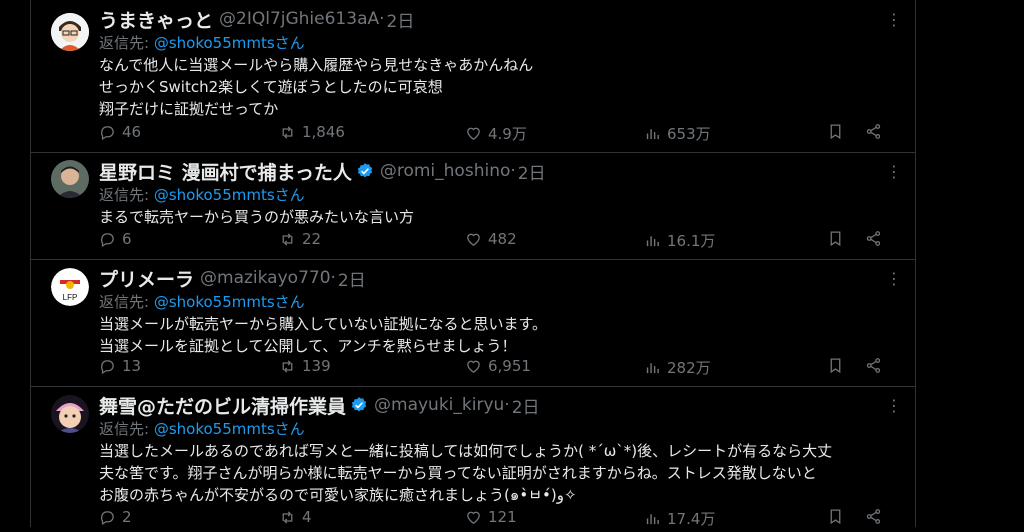 This screenshot has width=1024, height=532. Describe the element at coordinates (299, 19) in the screenshot. I see `user-handle: @2IQl7jGhie613aA` at that location.